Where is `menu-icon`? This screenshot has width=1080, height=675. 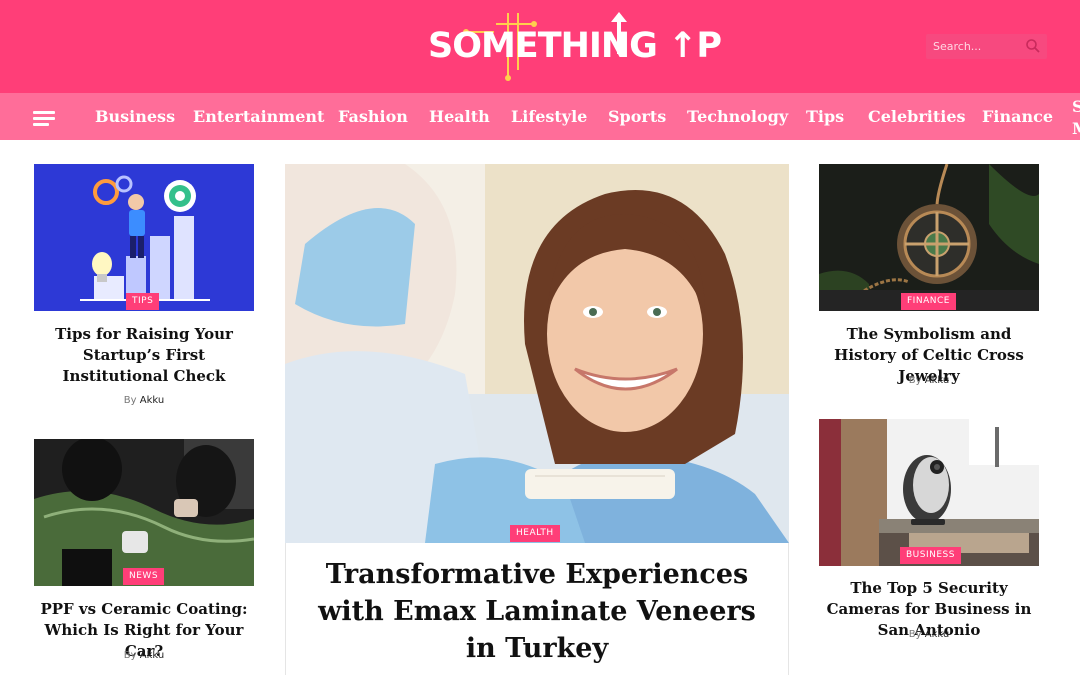
menu-icon is located at coordinates (45, 119).